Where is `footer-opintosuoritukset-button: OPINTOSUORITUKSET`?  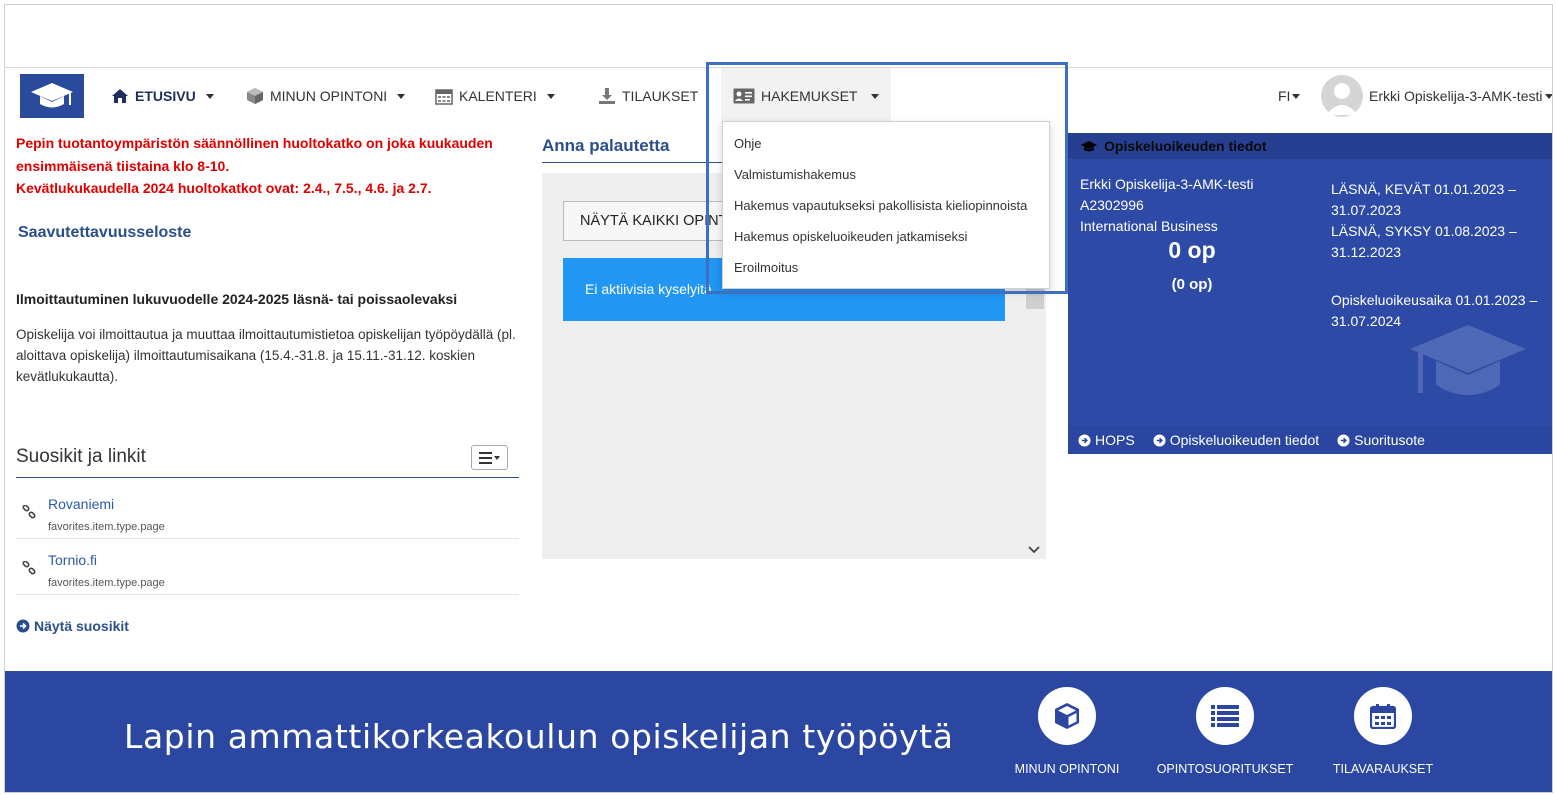 footer-opintosuoritukset-button: OPINTOSUORITUKSET is located at coordinates (1225, 731).